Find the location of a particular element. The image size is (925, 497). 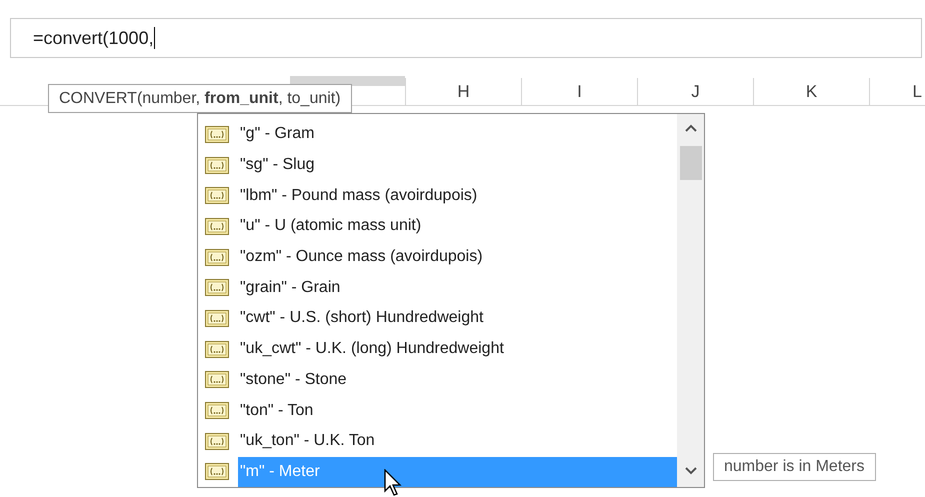

function-signature: CONVERT(number, from_unit, to_unit) is located at coordinates (200, 98).